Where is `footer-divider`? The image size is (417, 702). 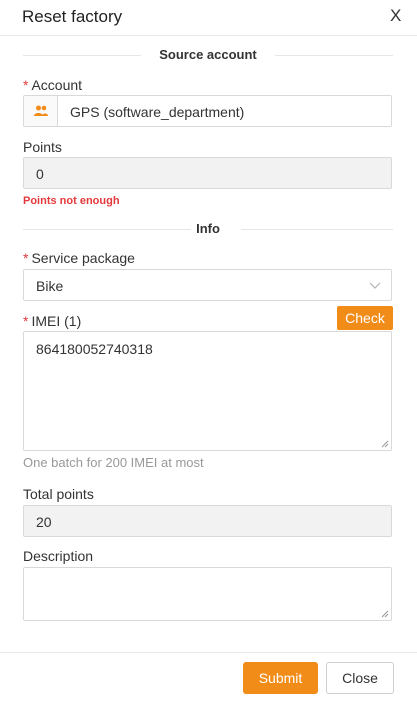 footer-divider is located at coordinates (208, 652).